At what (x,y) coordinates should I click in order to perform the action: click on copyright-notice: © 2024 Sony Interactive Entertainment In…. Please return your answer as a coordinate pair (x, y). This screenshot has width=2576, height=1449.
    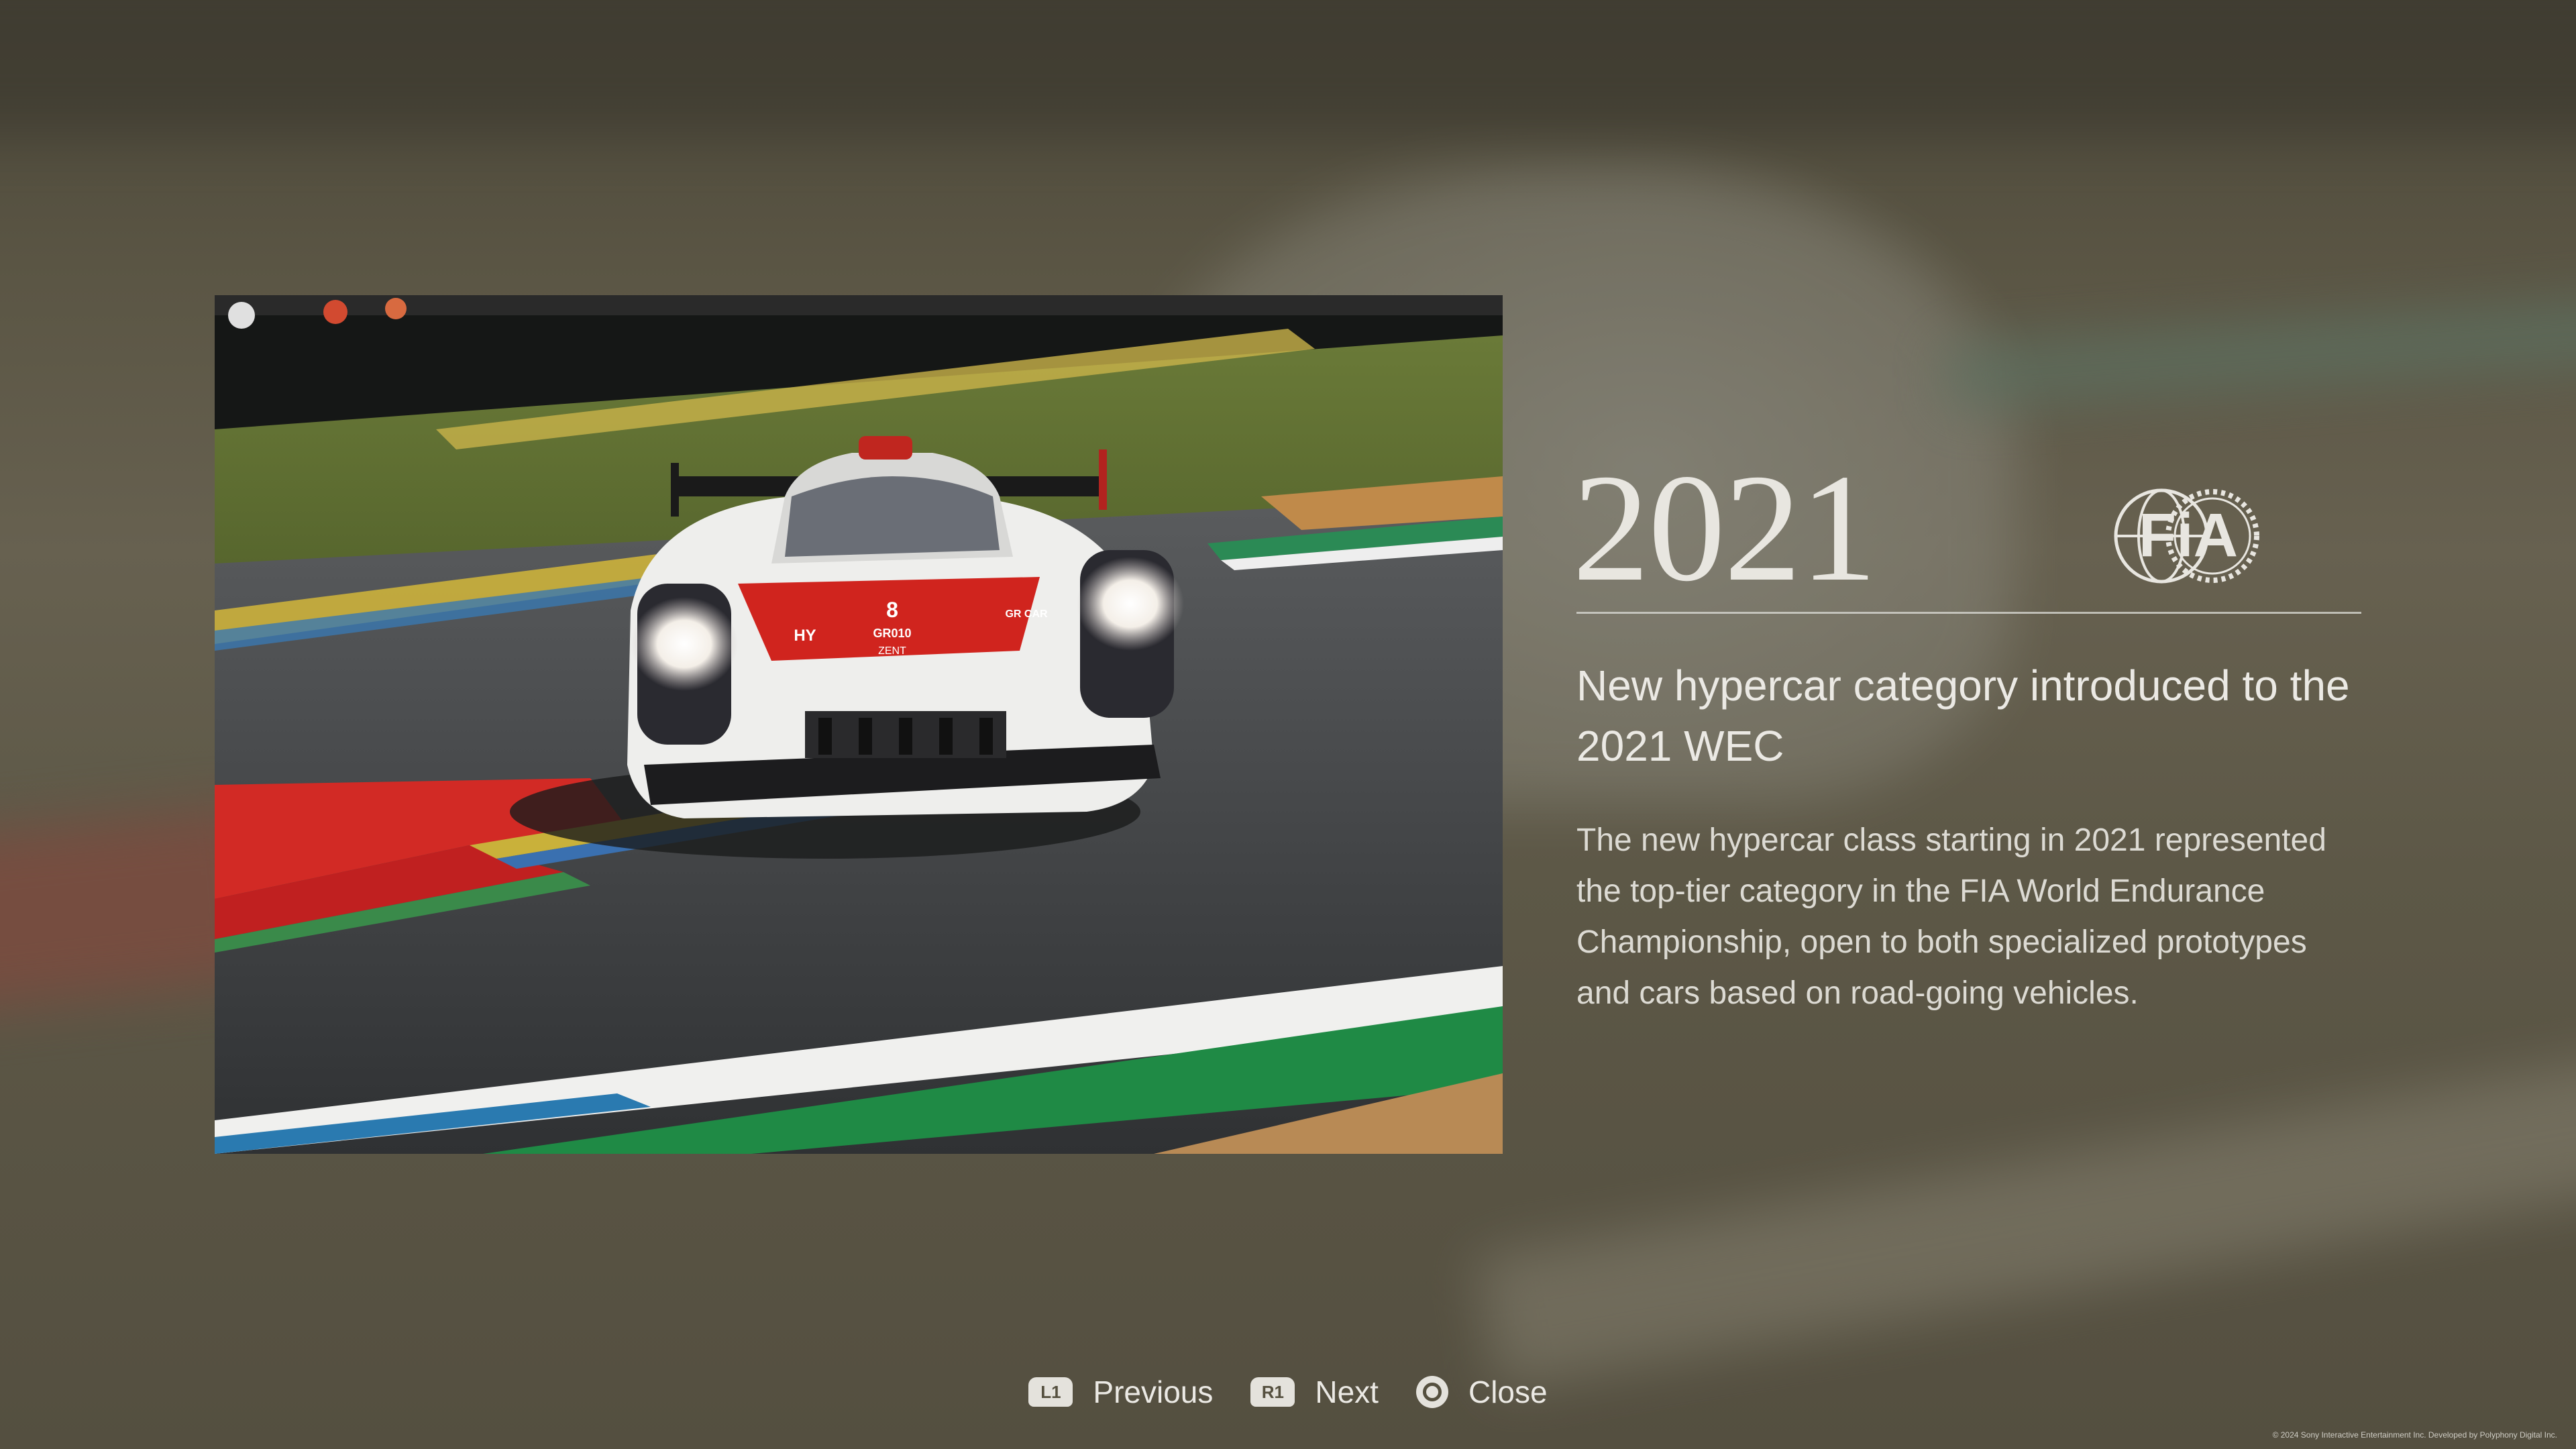
    Looking at the image, I should click on (2414, 1435).